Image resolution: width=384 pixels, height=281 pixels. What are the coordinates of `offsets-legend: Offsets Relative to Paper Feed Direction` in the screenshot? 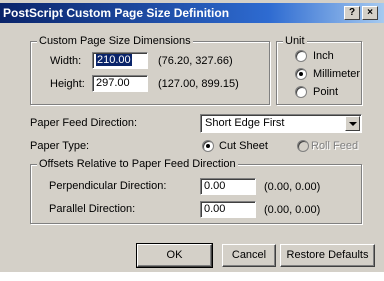 It's located at (137, 164).